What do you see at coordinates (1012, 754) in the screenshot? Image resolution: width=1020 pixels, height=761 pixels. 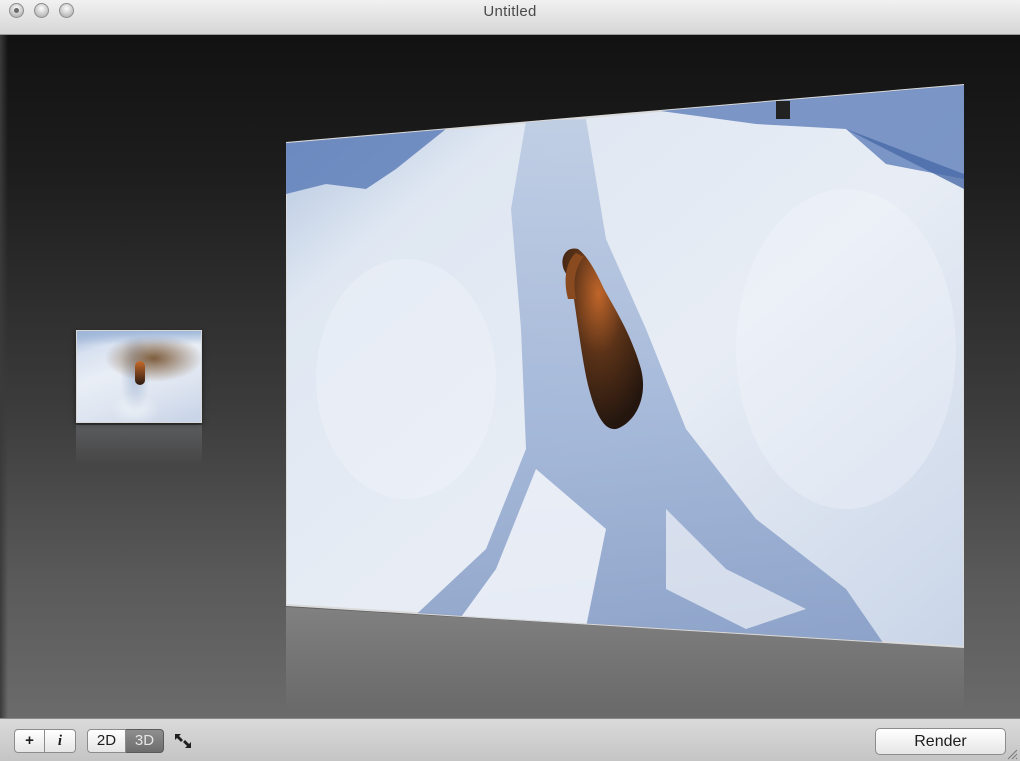 I see `resize-grip-icon` at bounding box center [1012, 754].